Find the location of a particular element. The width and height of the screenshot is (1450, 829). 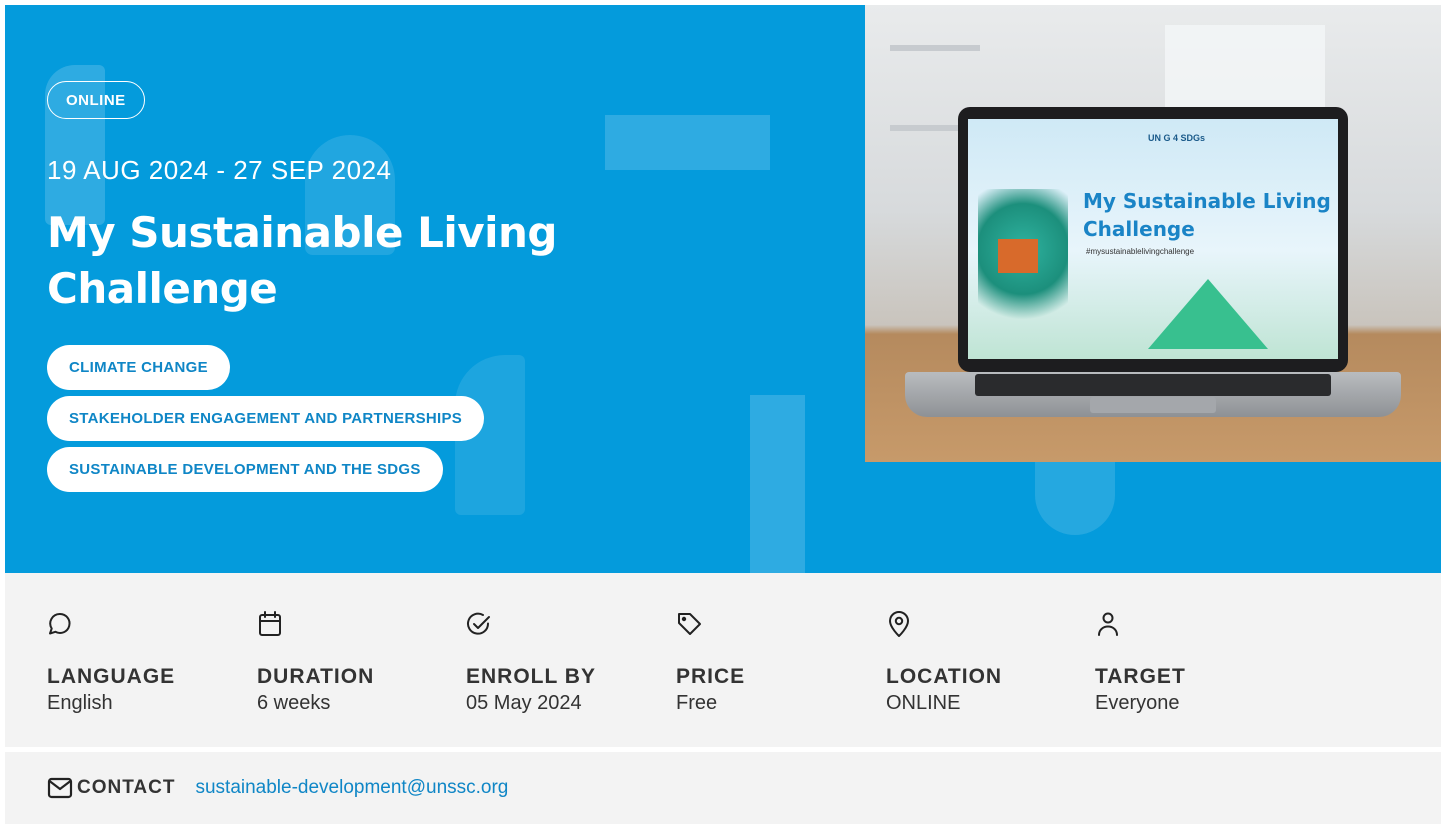

course-dates: 19 AUG 2024 - 27 SEP 2024 is located at coordinates (219, 170).